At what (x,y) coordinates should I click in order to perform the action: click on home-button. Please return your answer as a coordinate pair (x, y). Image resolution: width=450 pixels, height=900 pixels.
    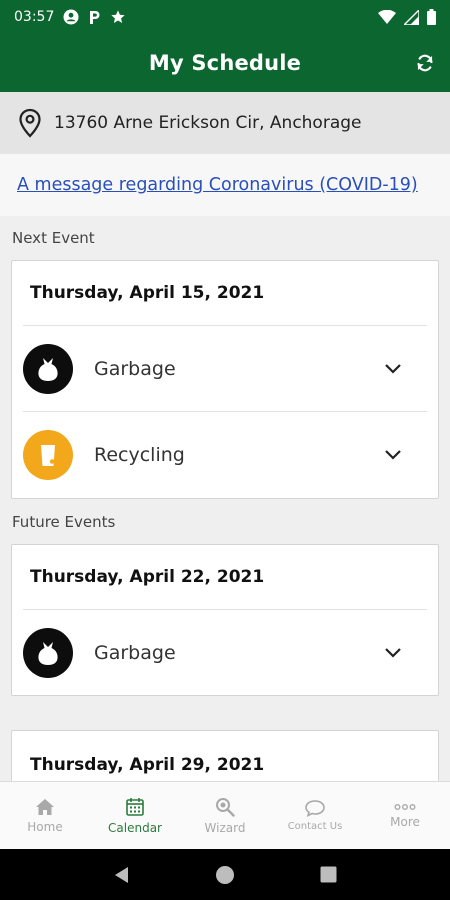
    Looking at the image, I should click on (225, 875).